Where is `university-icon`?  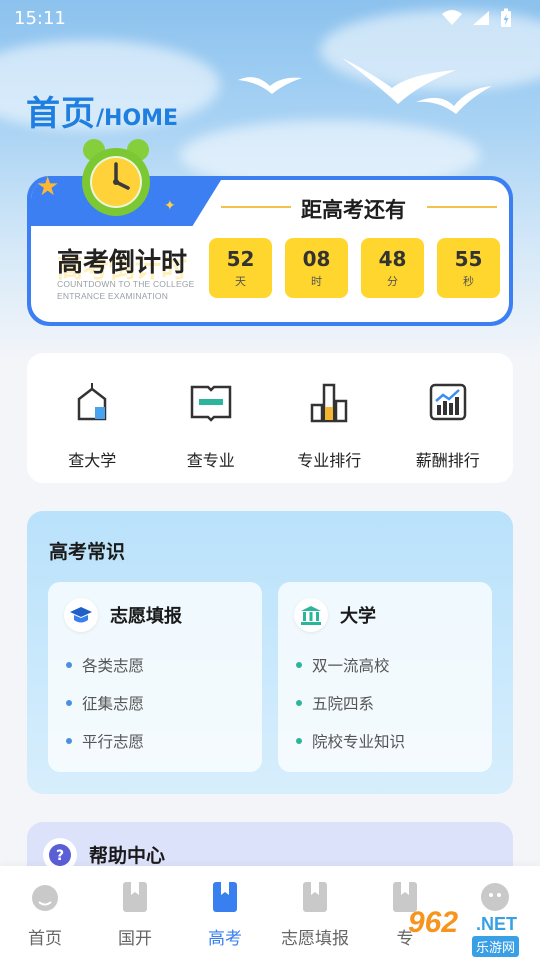
university-icon is located at coordinates (92, 402).